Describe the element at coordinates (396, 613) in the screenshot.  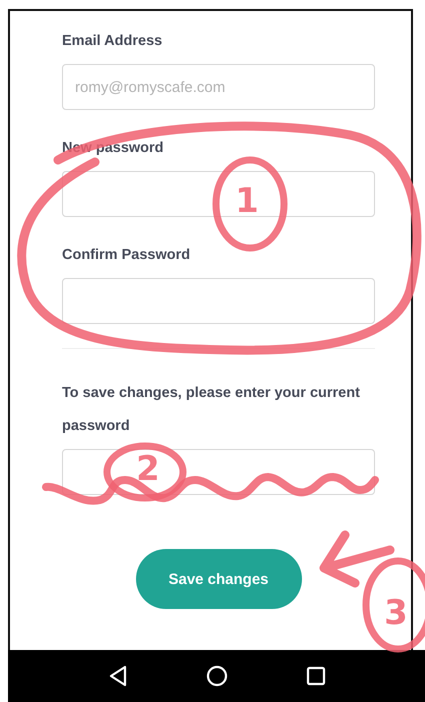
I see `annotation-number: 3` at that location.